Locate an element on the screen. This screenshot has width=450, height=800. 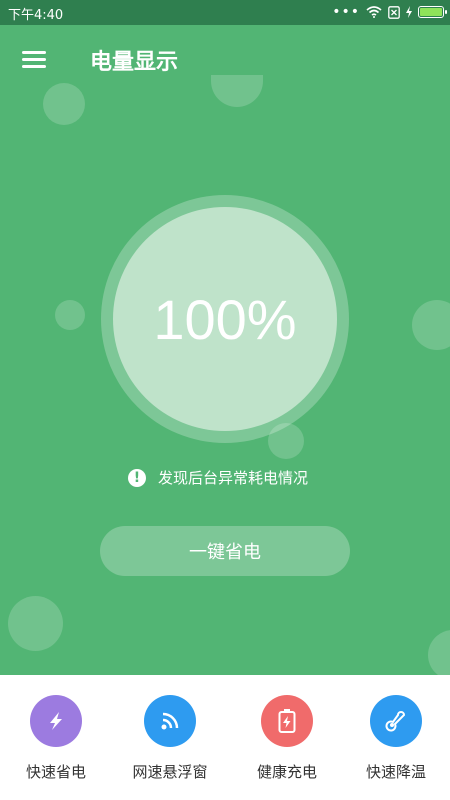
one-click-save-button: 一键省电 is located at coordinates (225, 551).